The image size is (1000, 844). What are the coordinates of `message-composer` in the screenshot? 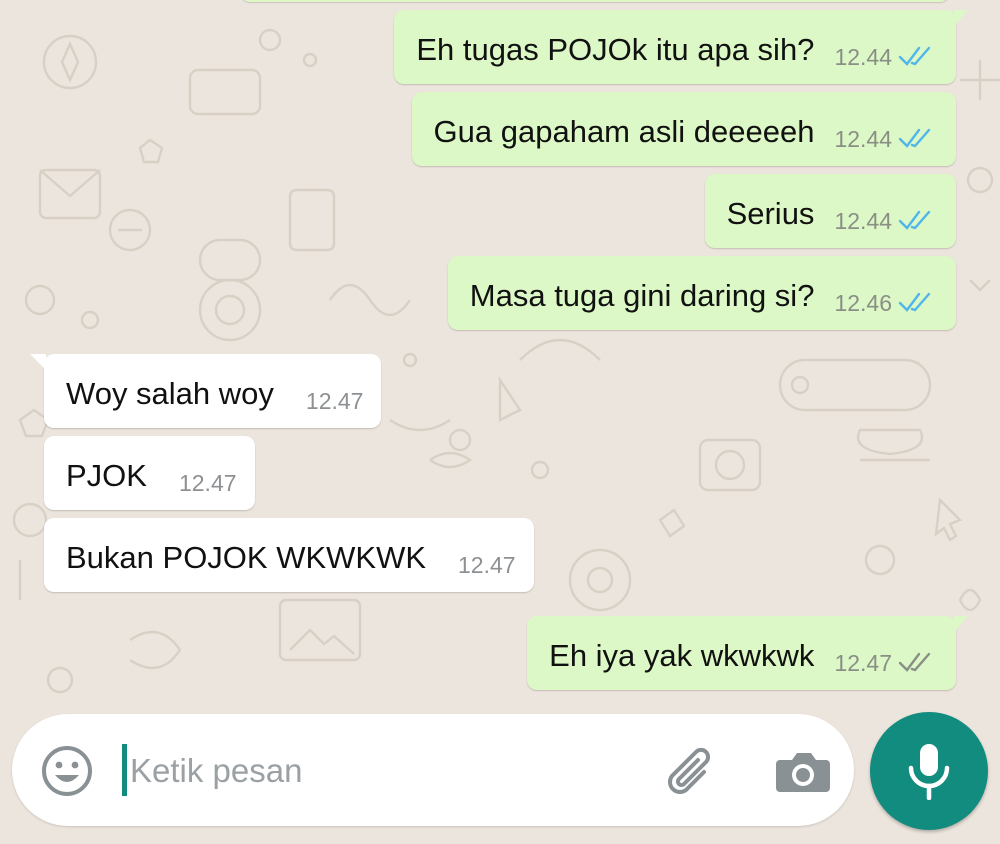 It's located at (433, 770).